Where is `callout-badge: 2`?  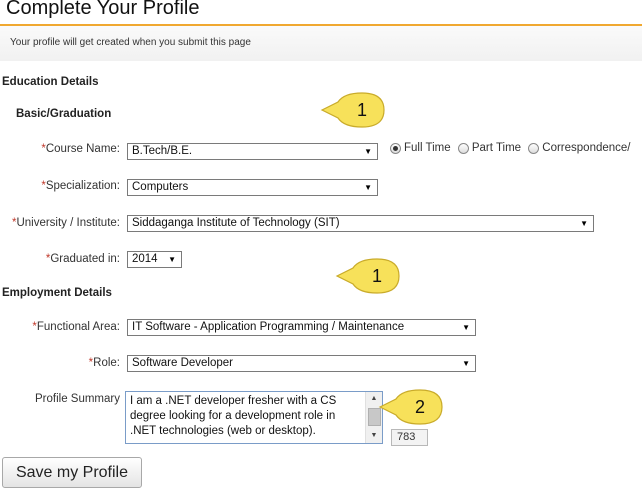
callout-badge: 2 is located at coordinates (412, 407).